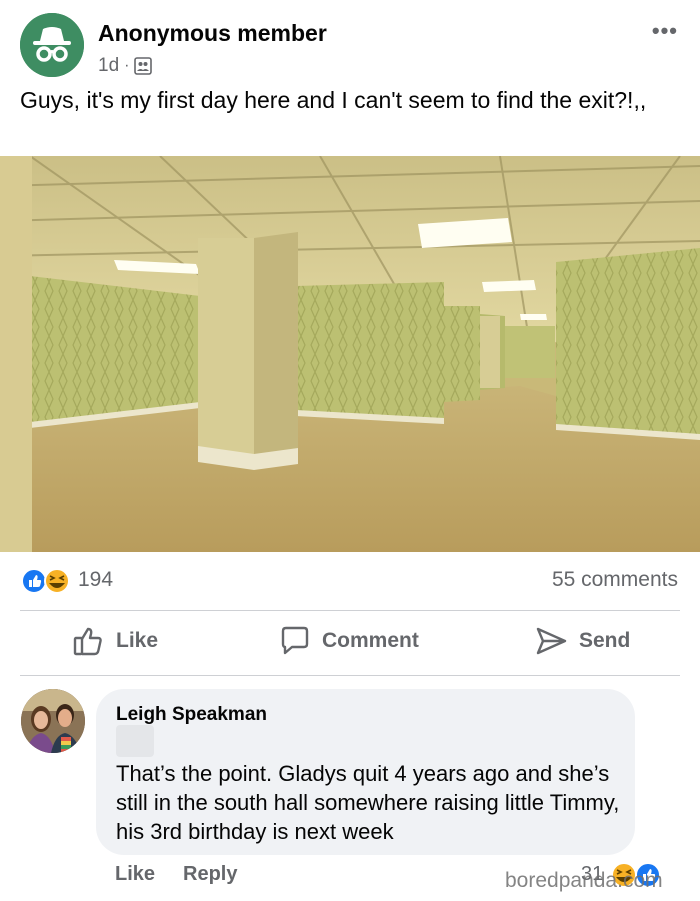 Image resolution: width=700 pixels, height=901 pixels. I want to click on comments-count-link: 55 comments, so click(615, 580).